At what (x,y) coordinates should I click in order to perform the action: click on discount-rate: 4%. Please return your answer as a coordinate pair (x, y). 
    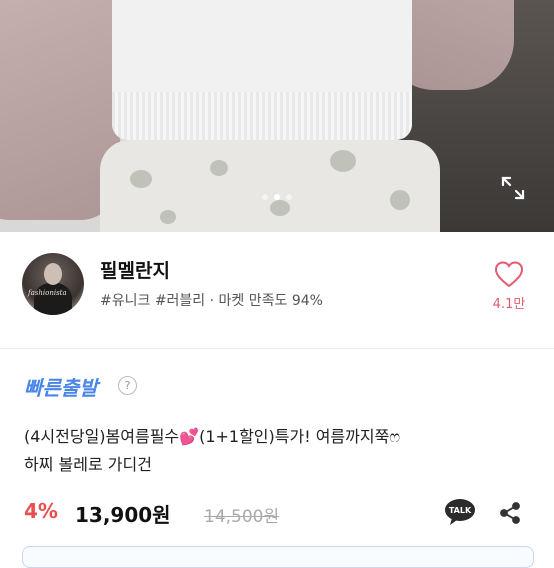
    Looking at the image, I should click on (41, 511).